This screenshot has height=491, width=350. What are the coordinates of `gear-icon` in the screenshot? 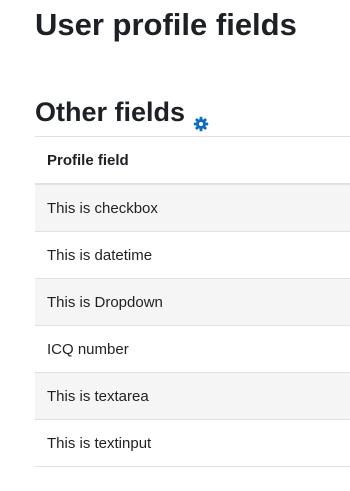 It's located at (201, 119).